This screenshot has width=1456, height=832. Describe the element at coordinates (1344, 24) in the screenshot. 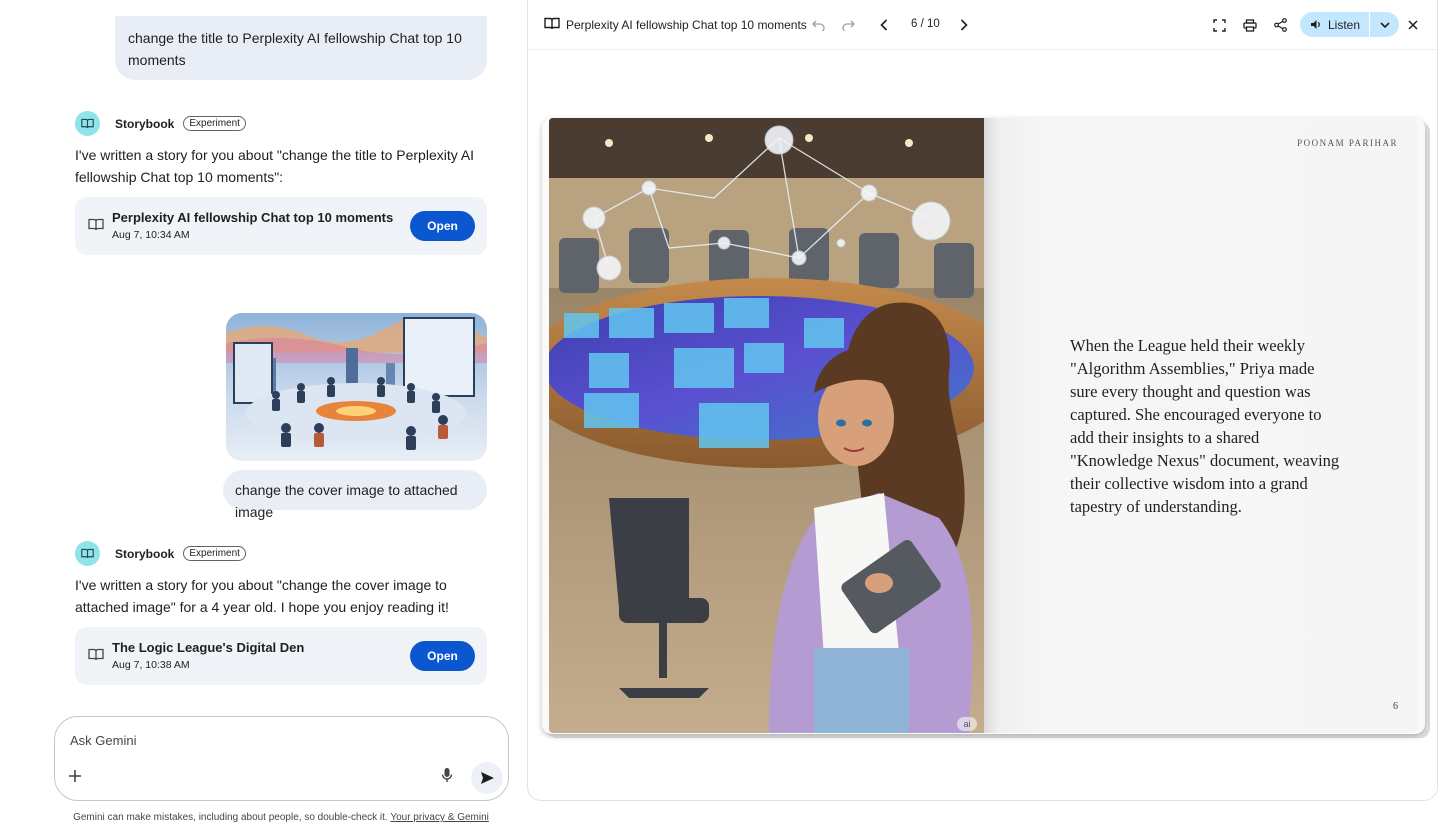

I see `listen-label: Listen` at that location.